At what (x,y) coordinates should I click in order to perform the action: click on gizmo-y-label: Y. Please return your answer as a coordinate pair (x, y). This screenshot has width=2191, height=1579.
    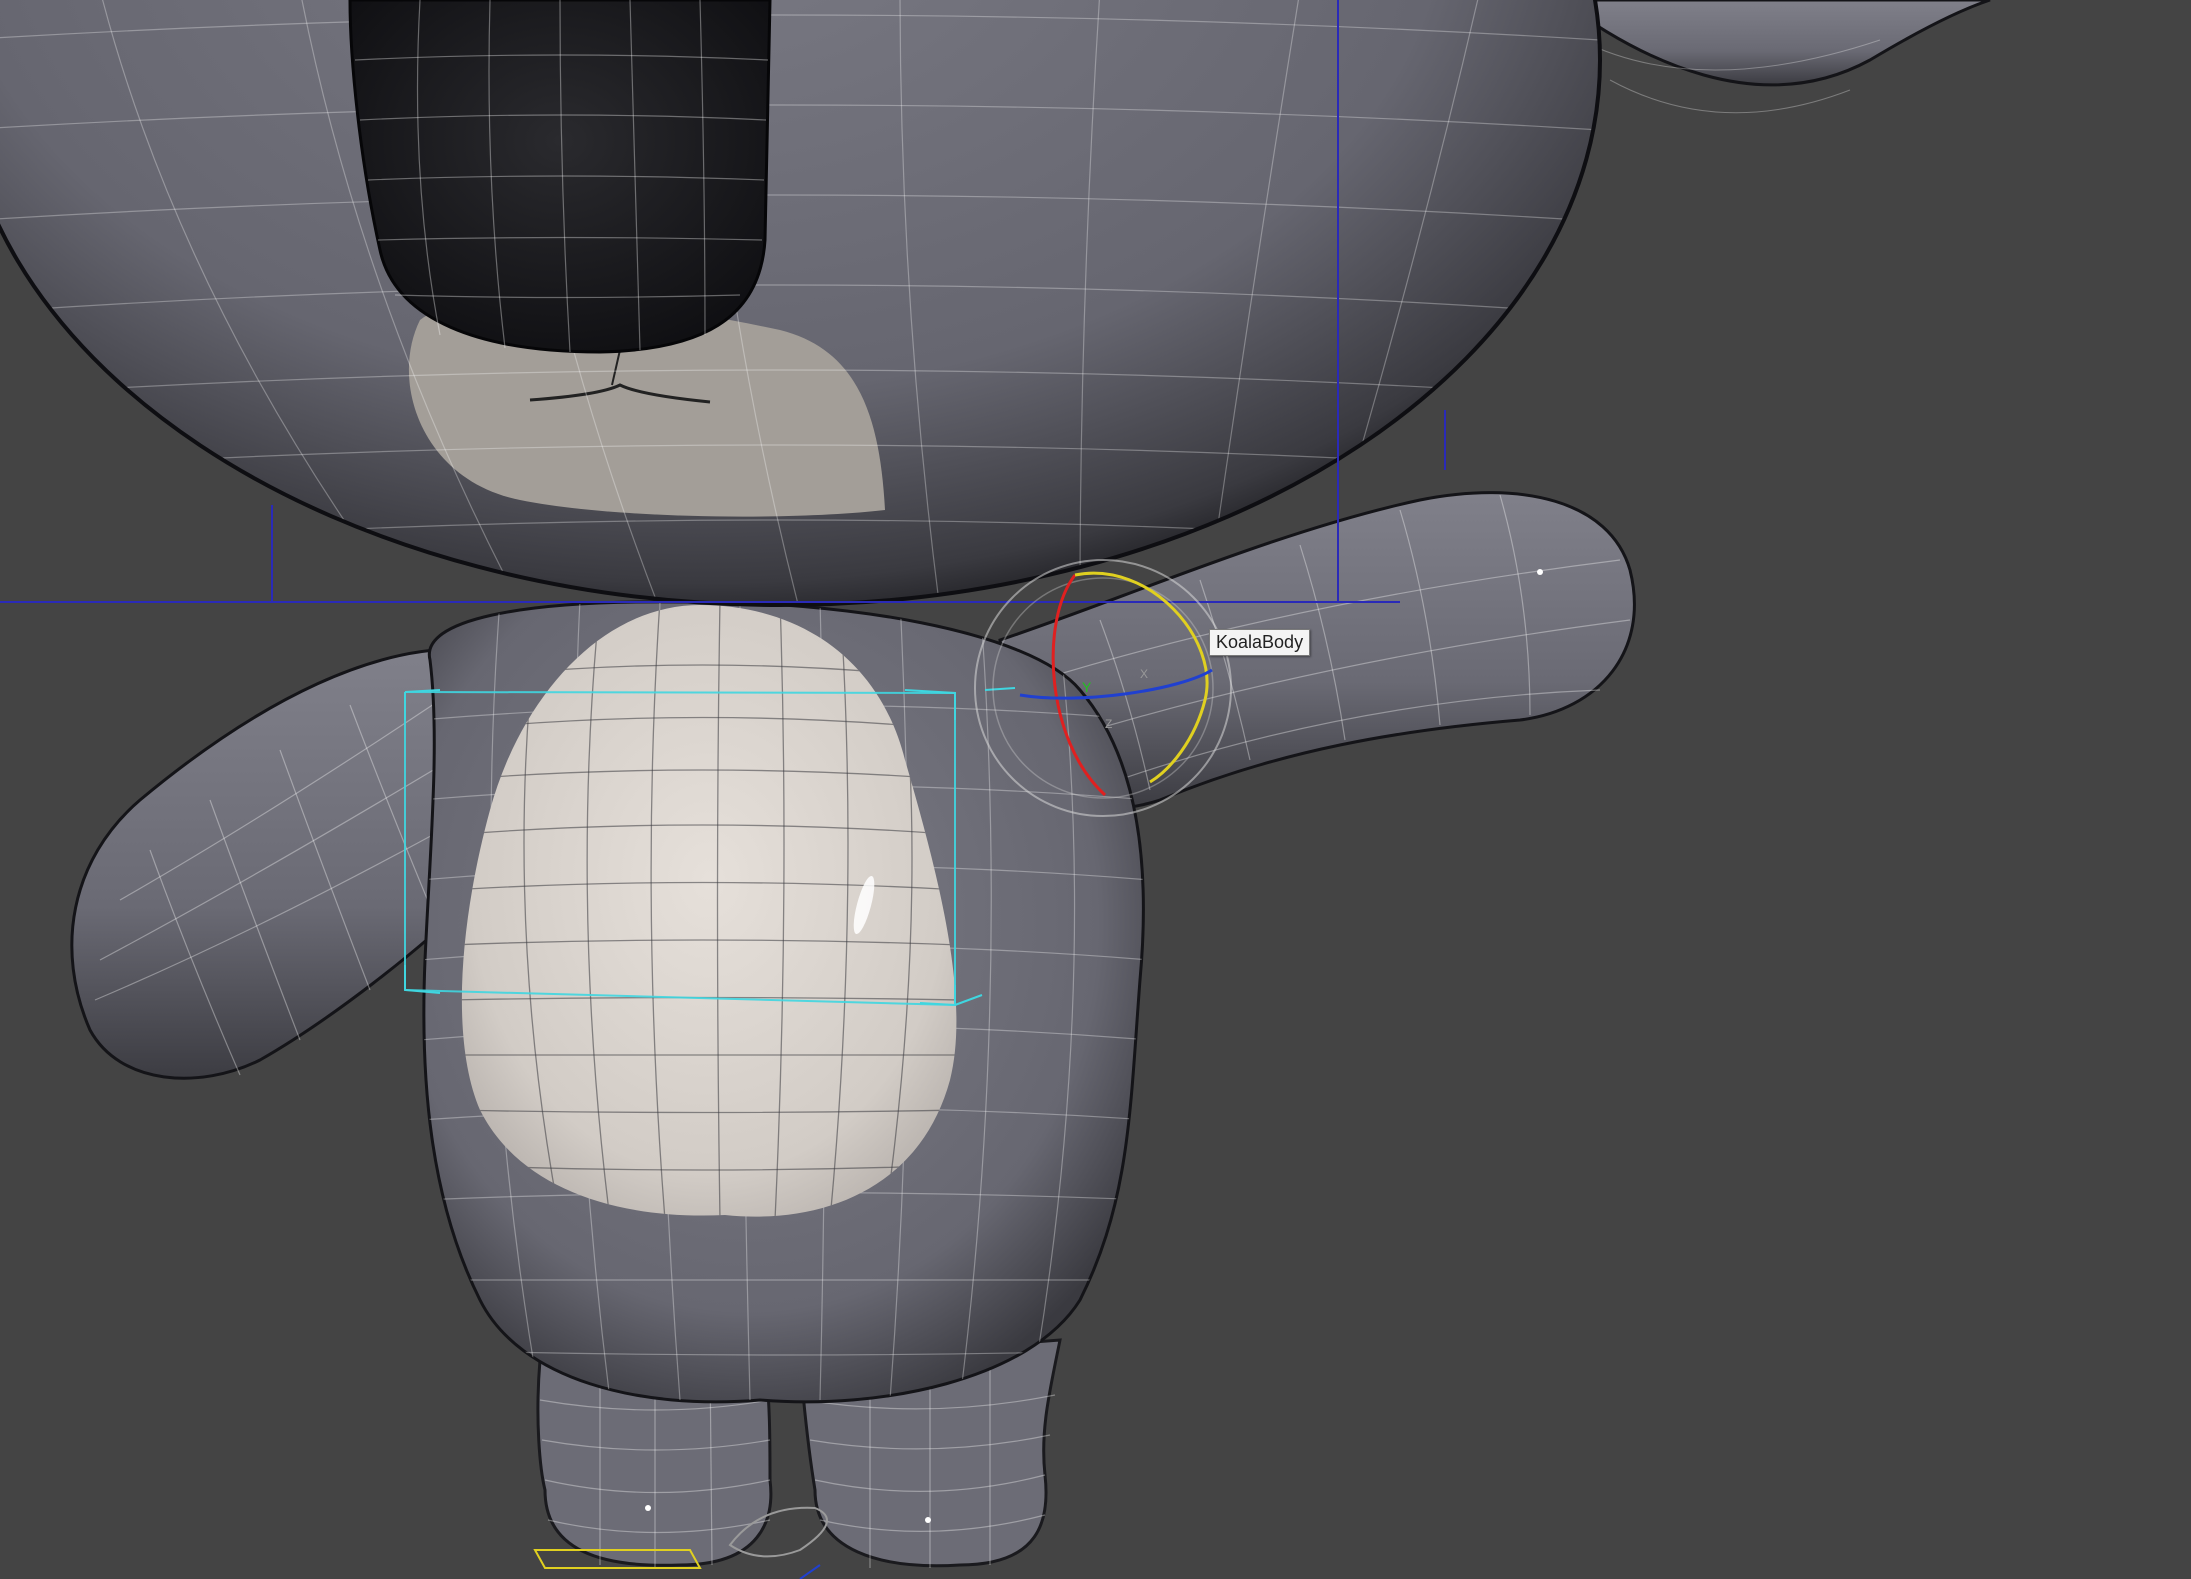
    Looking at the image, I should click on (1087, 687).